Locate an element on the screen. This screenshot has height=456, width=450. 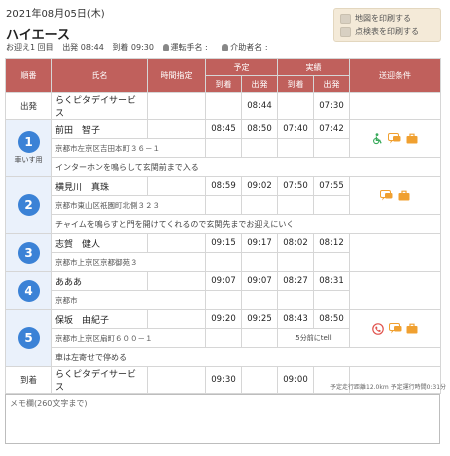
pickup-note: 車は左寄せで停める is located at coordinates (246, 357).